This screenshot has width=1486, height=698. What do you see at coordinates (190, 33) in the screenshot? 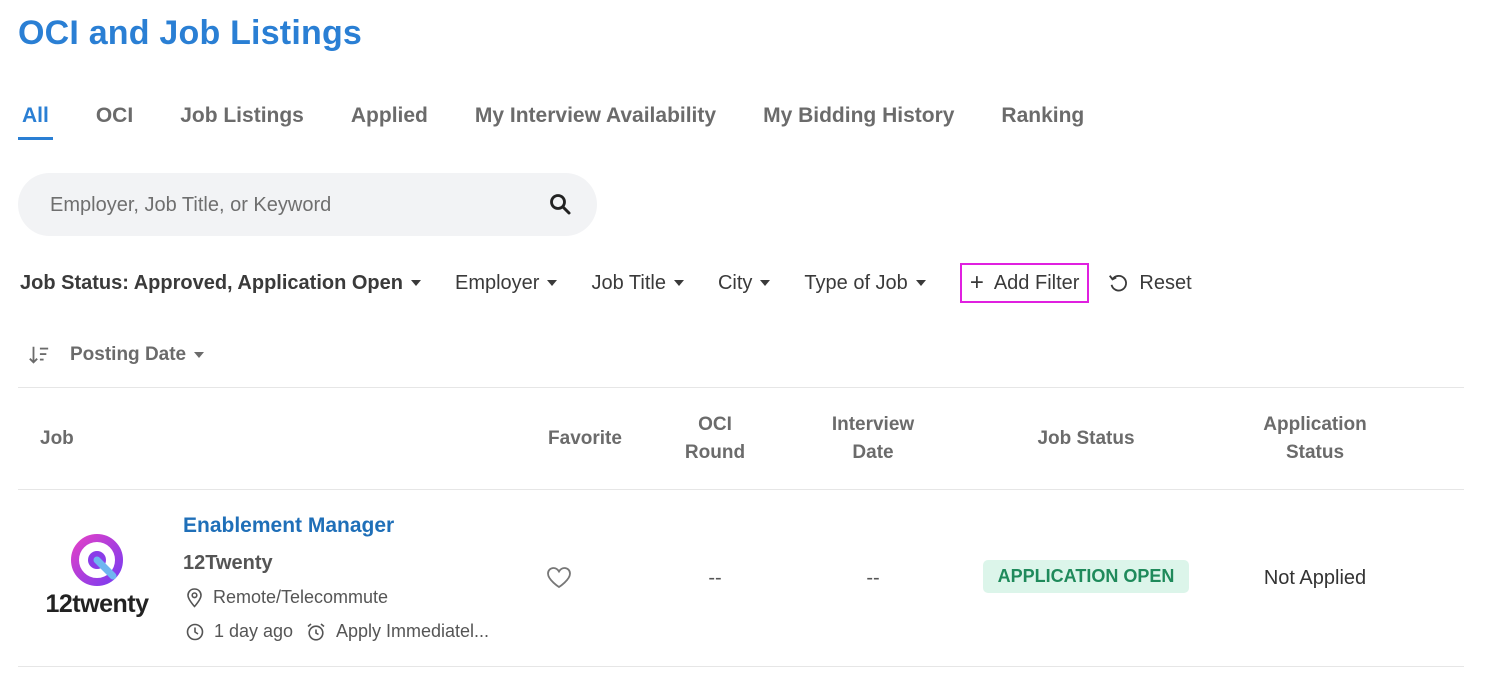
I see `page-title: OCI and Job Listings` at bounding box center [190, 33].